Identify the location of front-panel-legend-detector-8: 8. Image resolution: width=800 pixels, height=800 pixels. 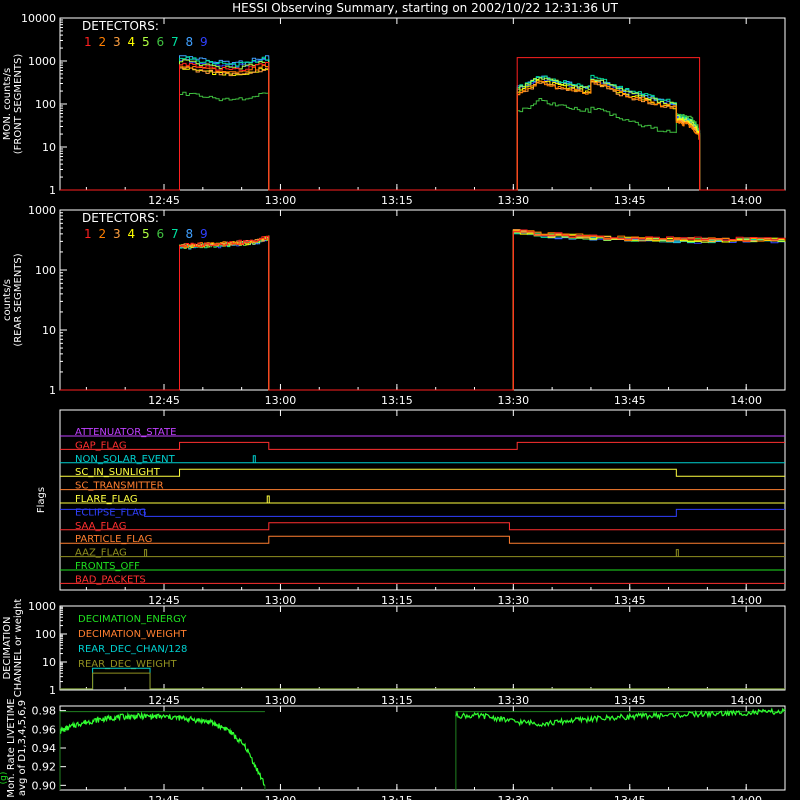
(190, 42).